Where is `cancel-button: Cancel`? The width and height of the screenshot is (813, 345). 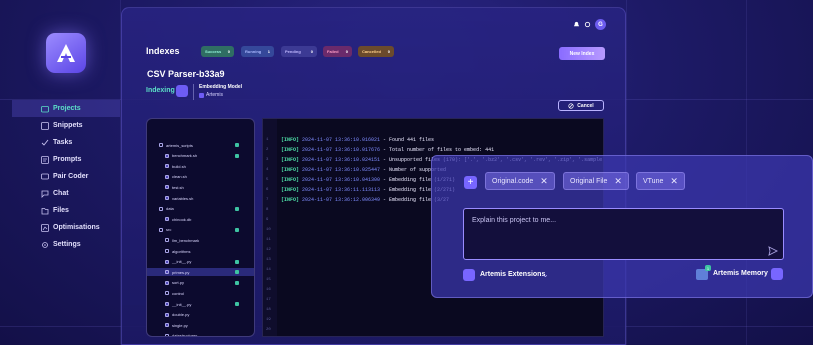 cancel-button: Cancel is located at coordinates (581, 105).